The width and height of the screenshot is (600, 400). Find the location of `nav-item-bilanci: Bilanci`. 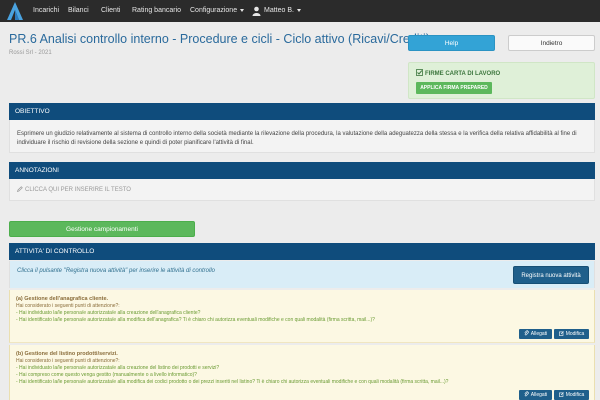

nav-item-bilanci: Bilanci is located at coordinates (78, 11).